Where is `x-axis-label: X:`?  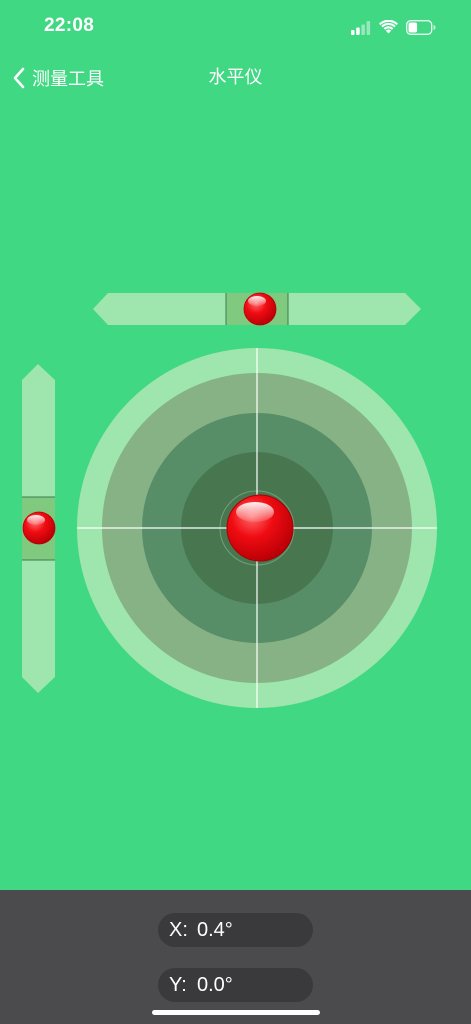 x-axis-label: X: is located at coordinates (178, 929).